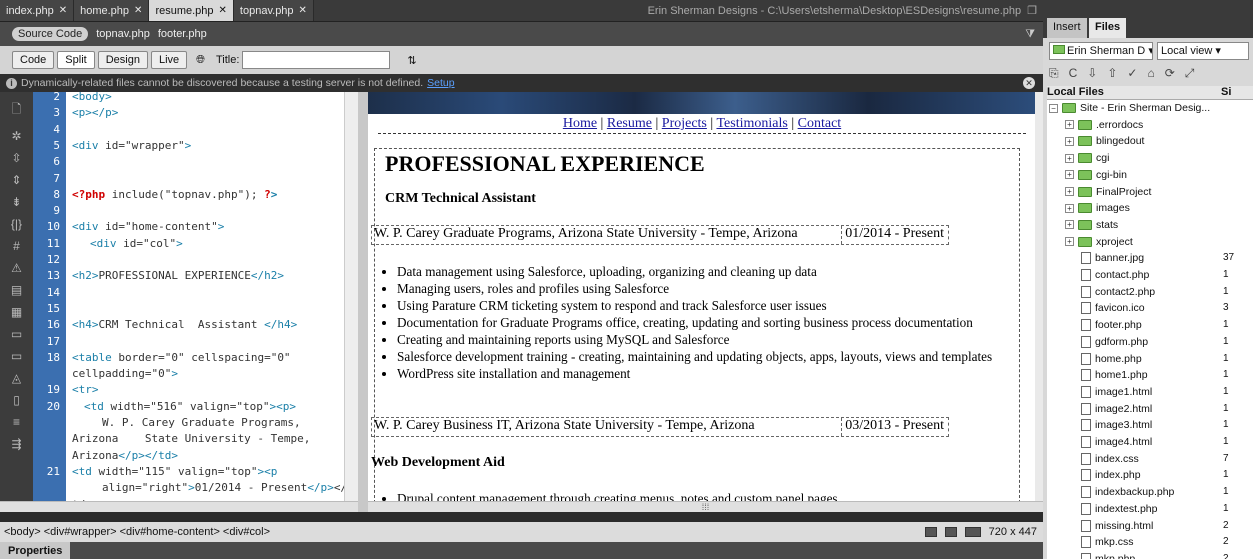 This screenshot has width=1253, height=559. I want to click on line-numbers-icon: #, so click(16, 246).